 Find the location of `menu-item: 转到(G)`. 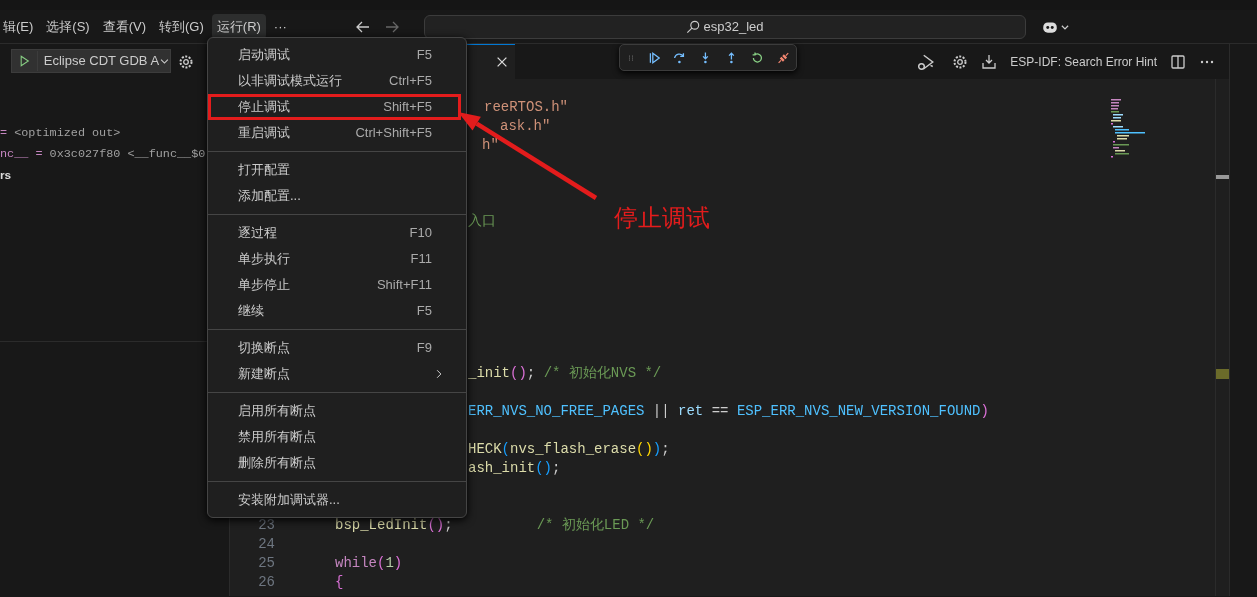

menu-item: 转到(G) is located at coordinates (181, 26).